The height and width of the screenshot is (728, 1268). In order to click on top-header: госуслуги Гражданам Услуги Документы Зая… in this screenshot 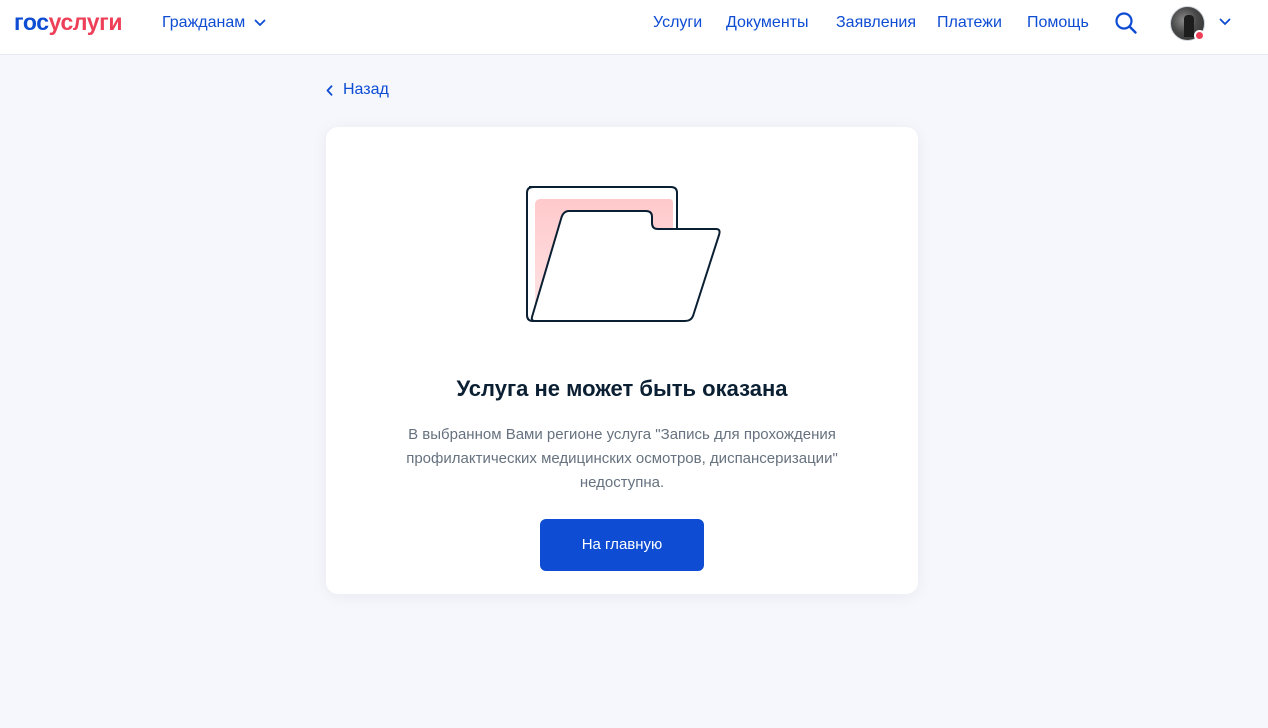, I will do `click(634, 27)`.